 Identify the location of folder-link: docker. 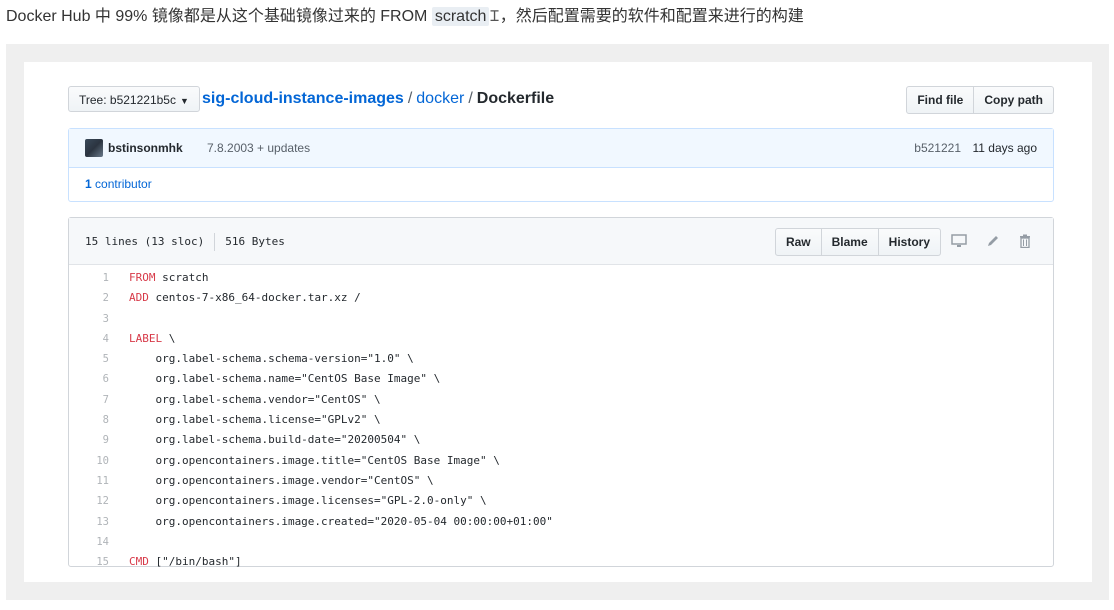
(440, 98).